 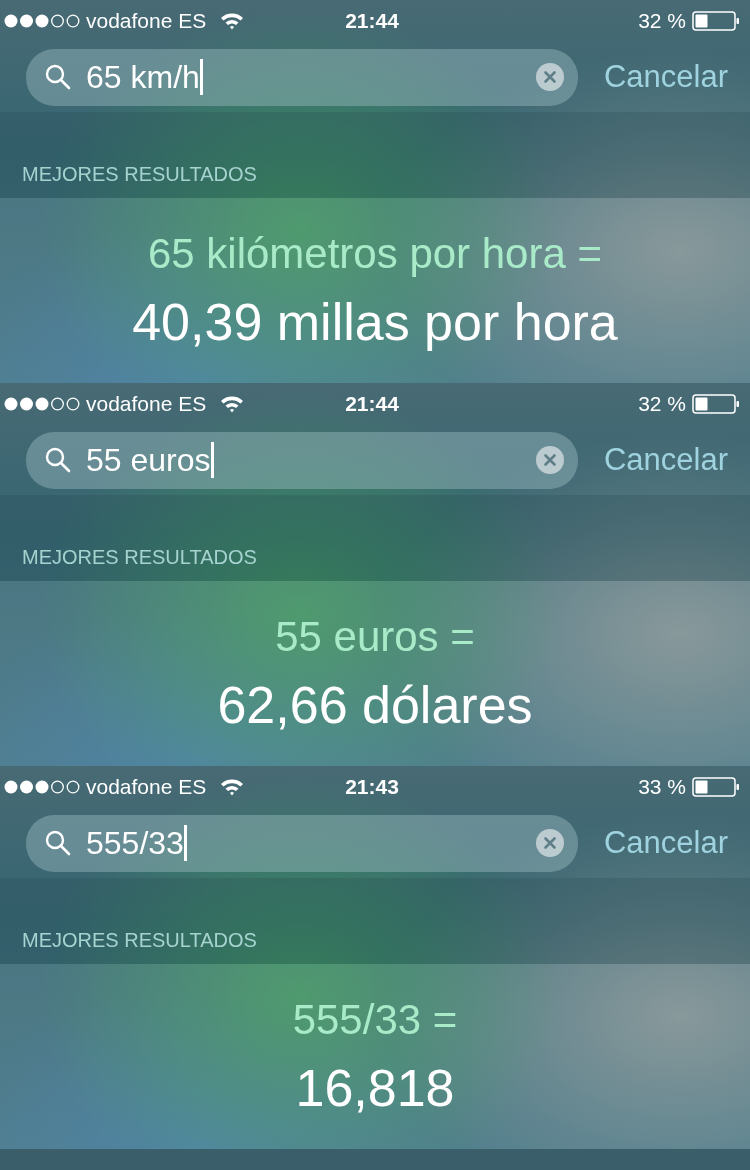 What do you see at coordinates (375, 1087) in the screenshot?
I see `result-answer: 16,818` at bounding box center [375, 1087].